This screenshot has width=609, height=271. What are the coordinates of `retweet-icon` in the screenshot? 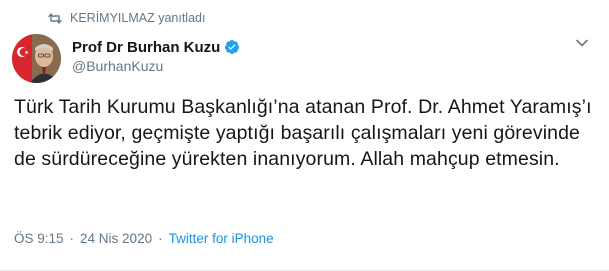 It's located at (55, 18).